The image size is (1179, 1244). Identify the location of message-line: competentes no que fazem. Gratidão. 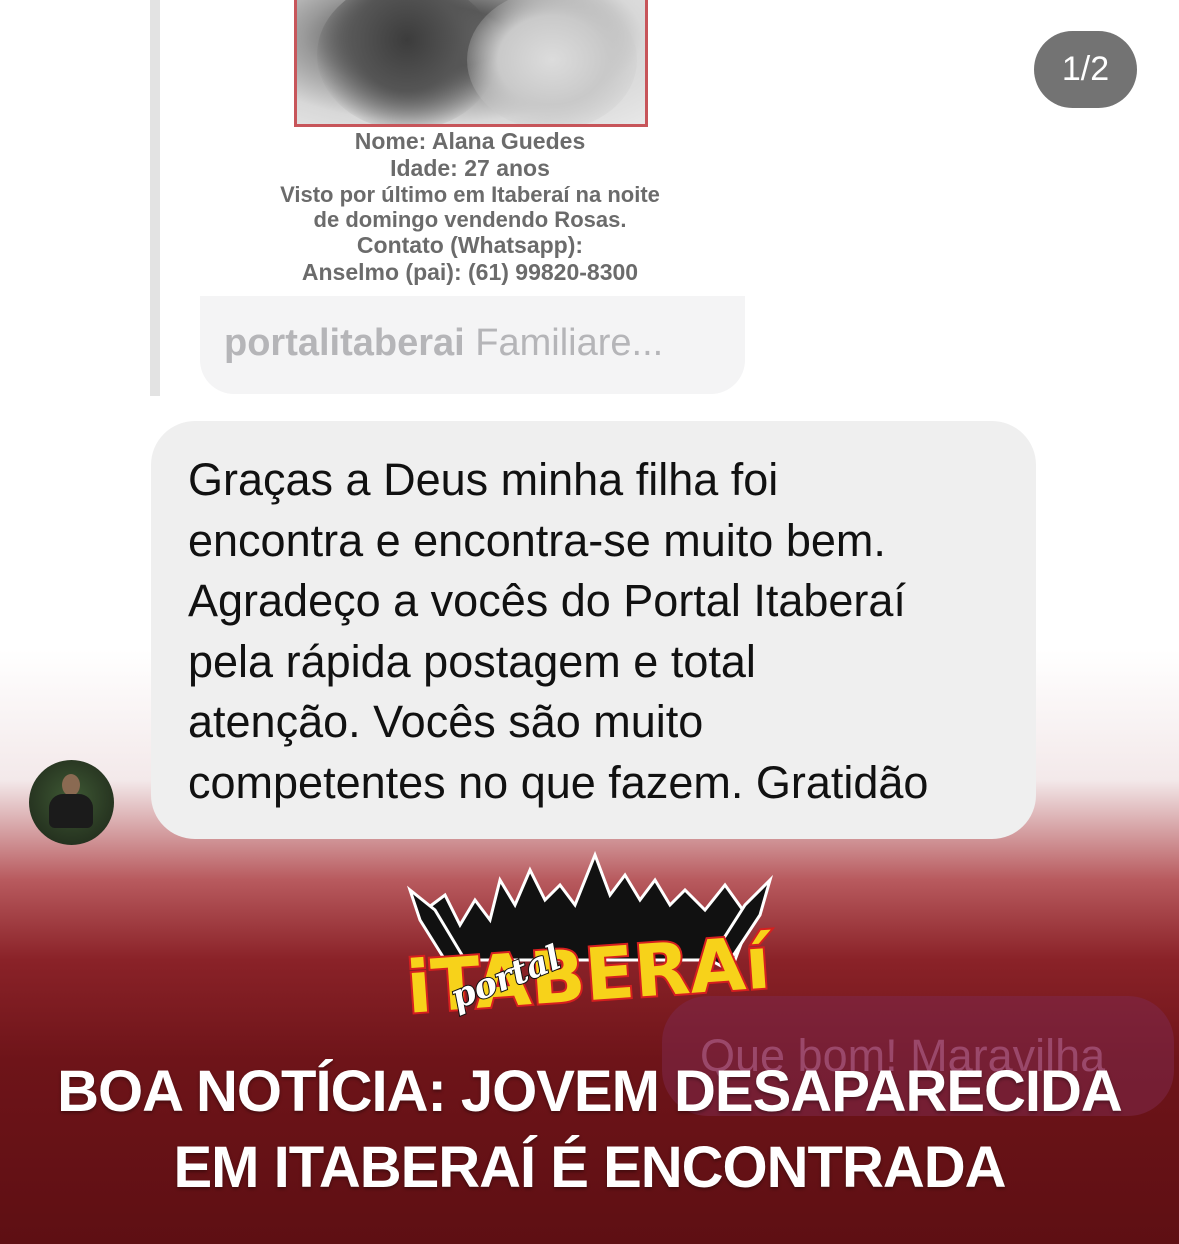
(558, 782).